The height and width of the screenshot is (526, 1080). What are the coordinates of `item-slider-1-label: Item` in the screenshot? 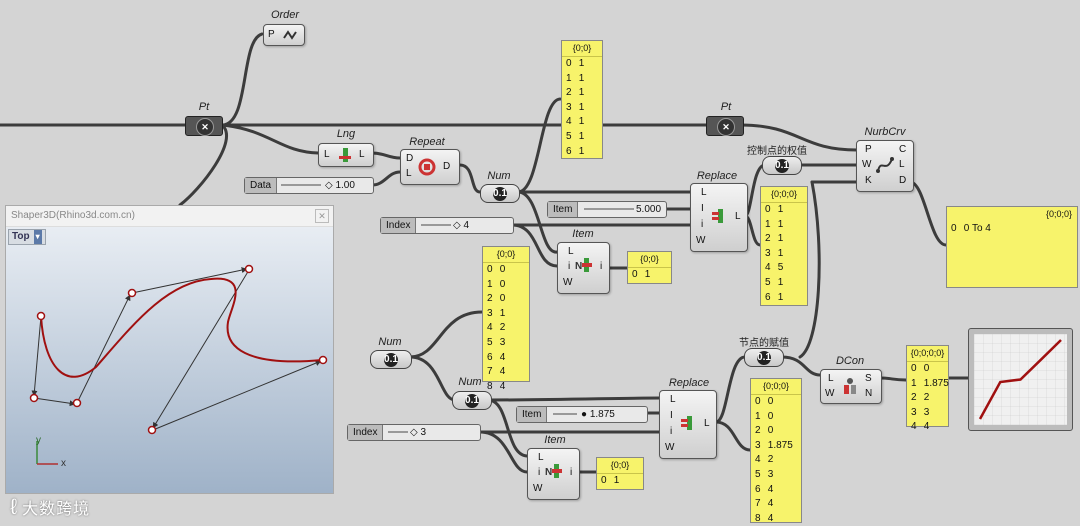 It's located at (563, 209).